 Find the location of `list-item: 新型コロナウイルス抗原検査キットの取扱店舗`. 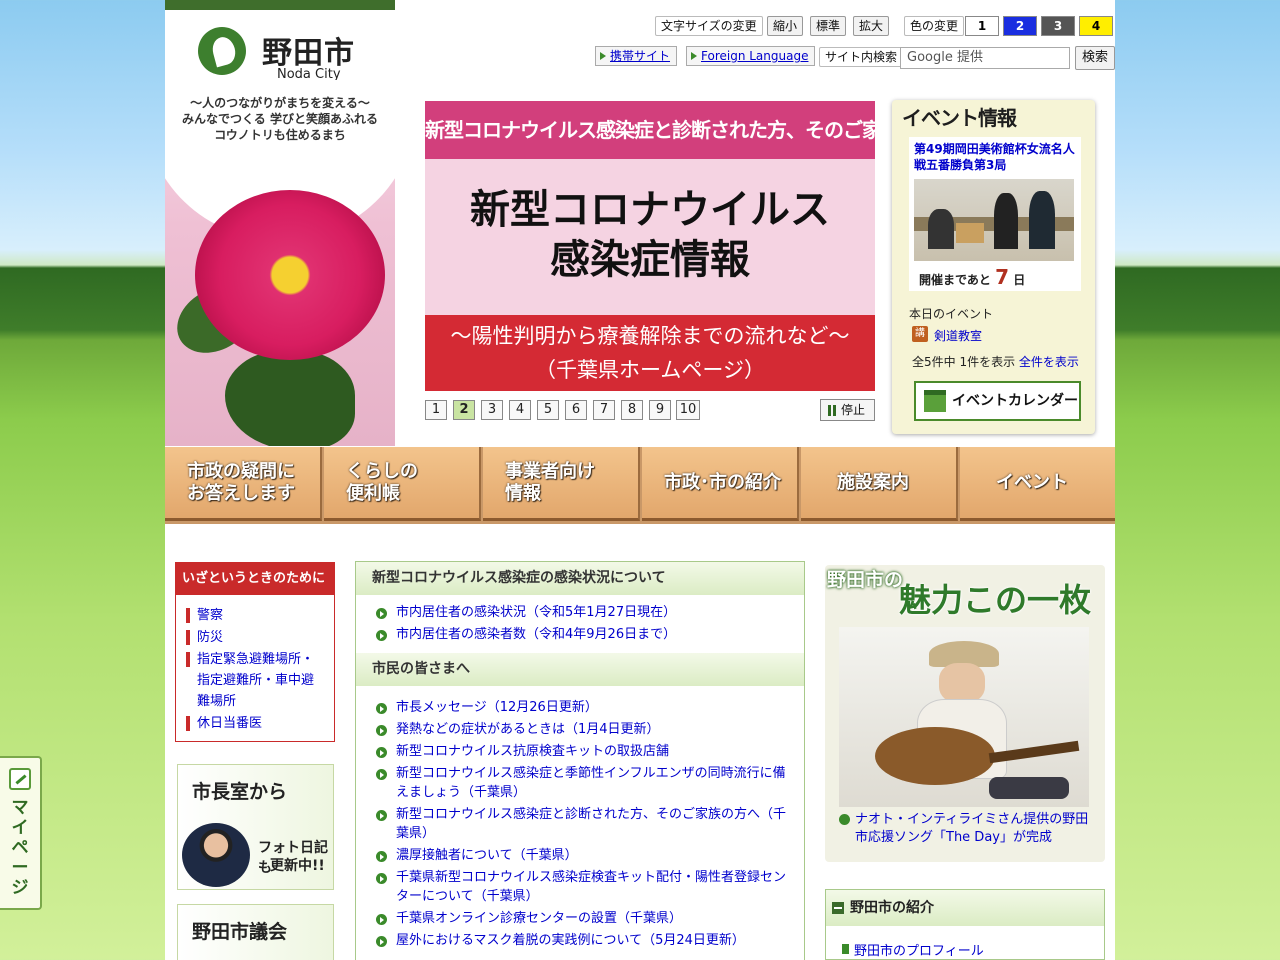

list-item: 新型コロナウイルス抗原検査キットの取扱店舗 is located at coordinates (586, 751).